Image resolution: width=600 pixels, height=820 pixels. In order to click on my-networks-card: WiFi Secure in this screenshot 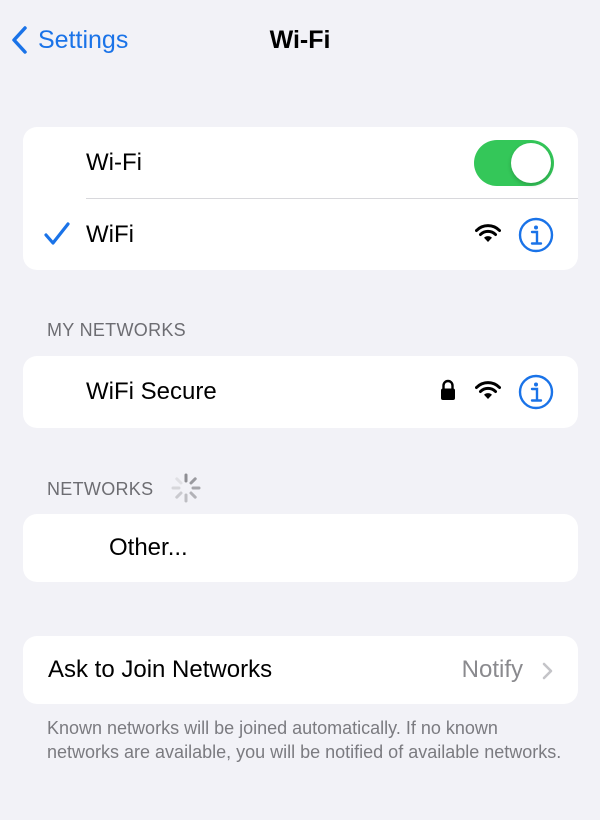, I will do `click(300, 392)`.